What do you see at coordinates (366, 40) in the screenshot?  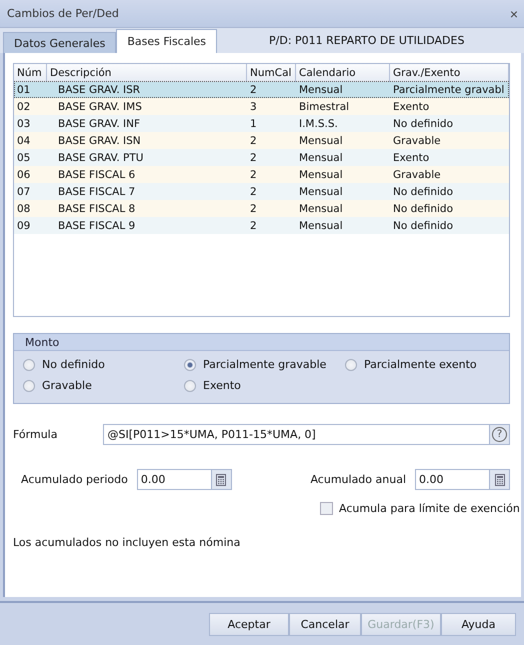 I see `header-text: P/D: P011 REPARTO DE UTILIDADES` at bounding box center [366, 40].